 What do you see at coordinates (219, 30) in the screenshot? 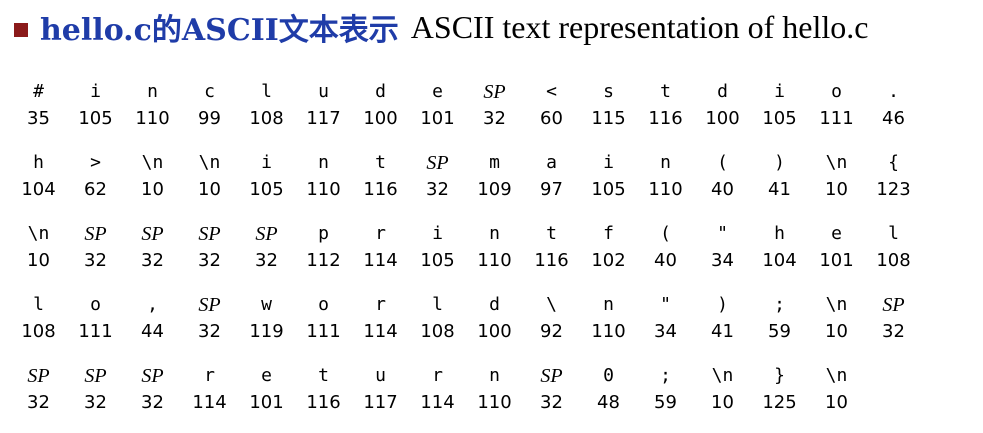
I see `title-chinese: hello.c的ASCII文本表示` at bounding box center [219, 30].